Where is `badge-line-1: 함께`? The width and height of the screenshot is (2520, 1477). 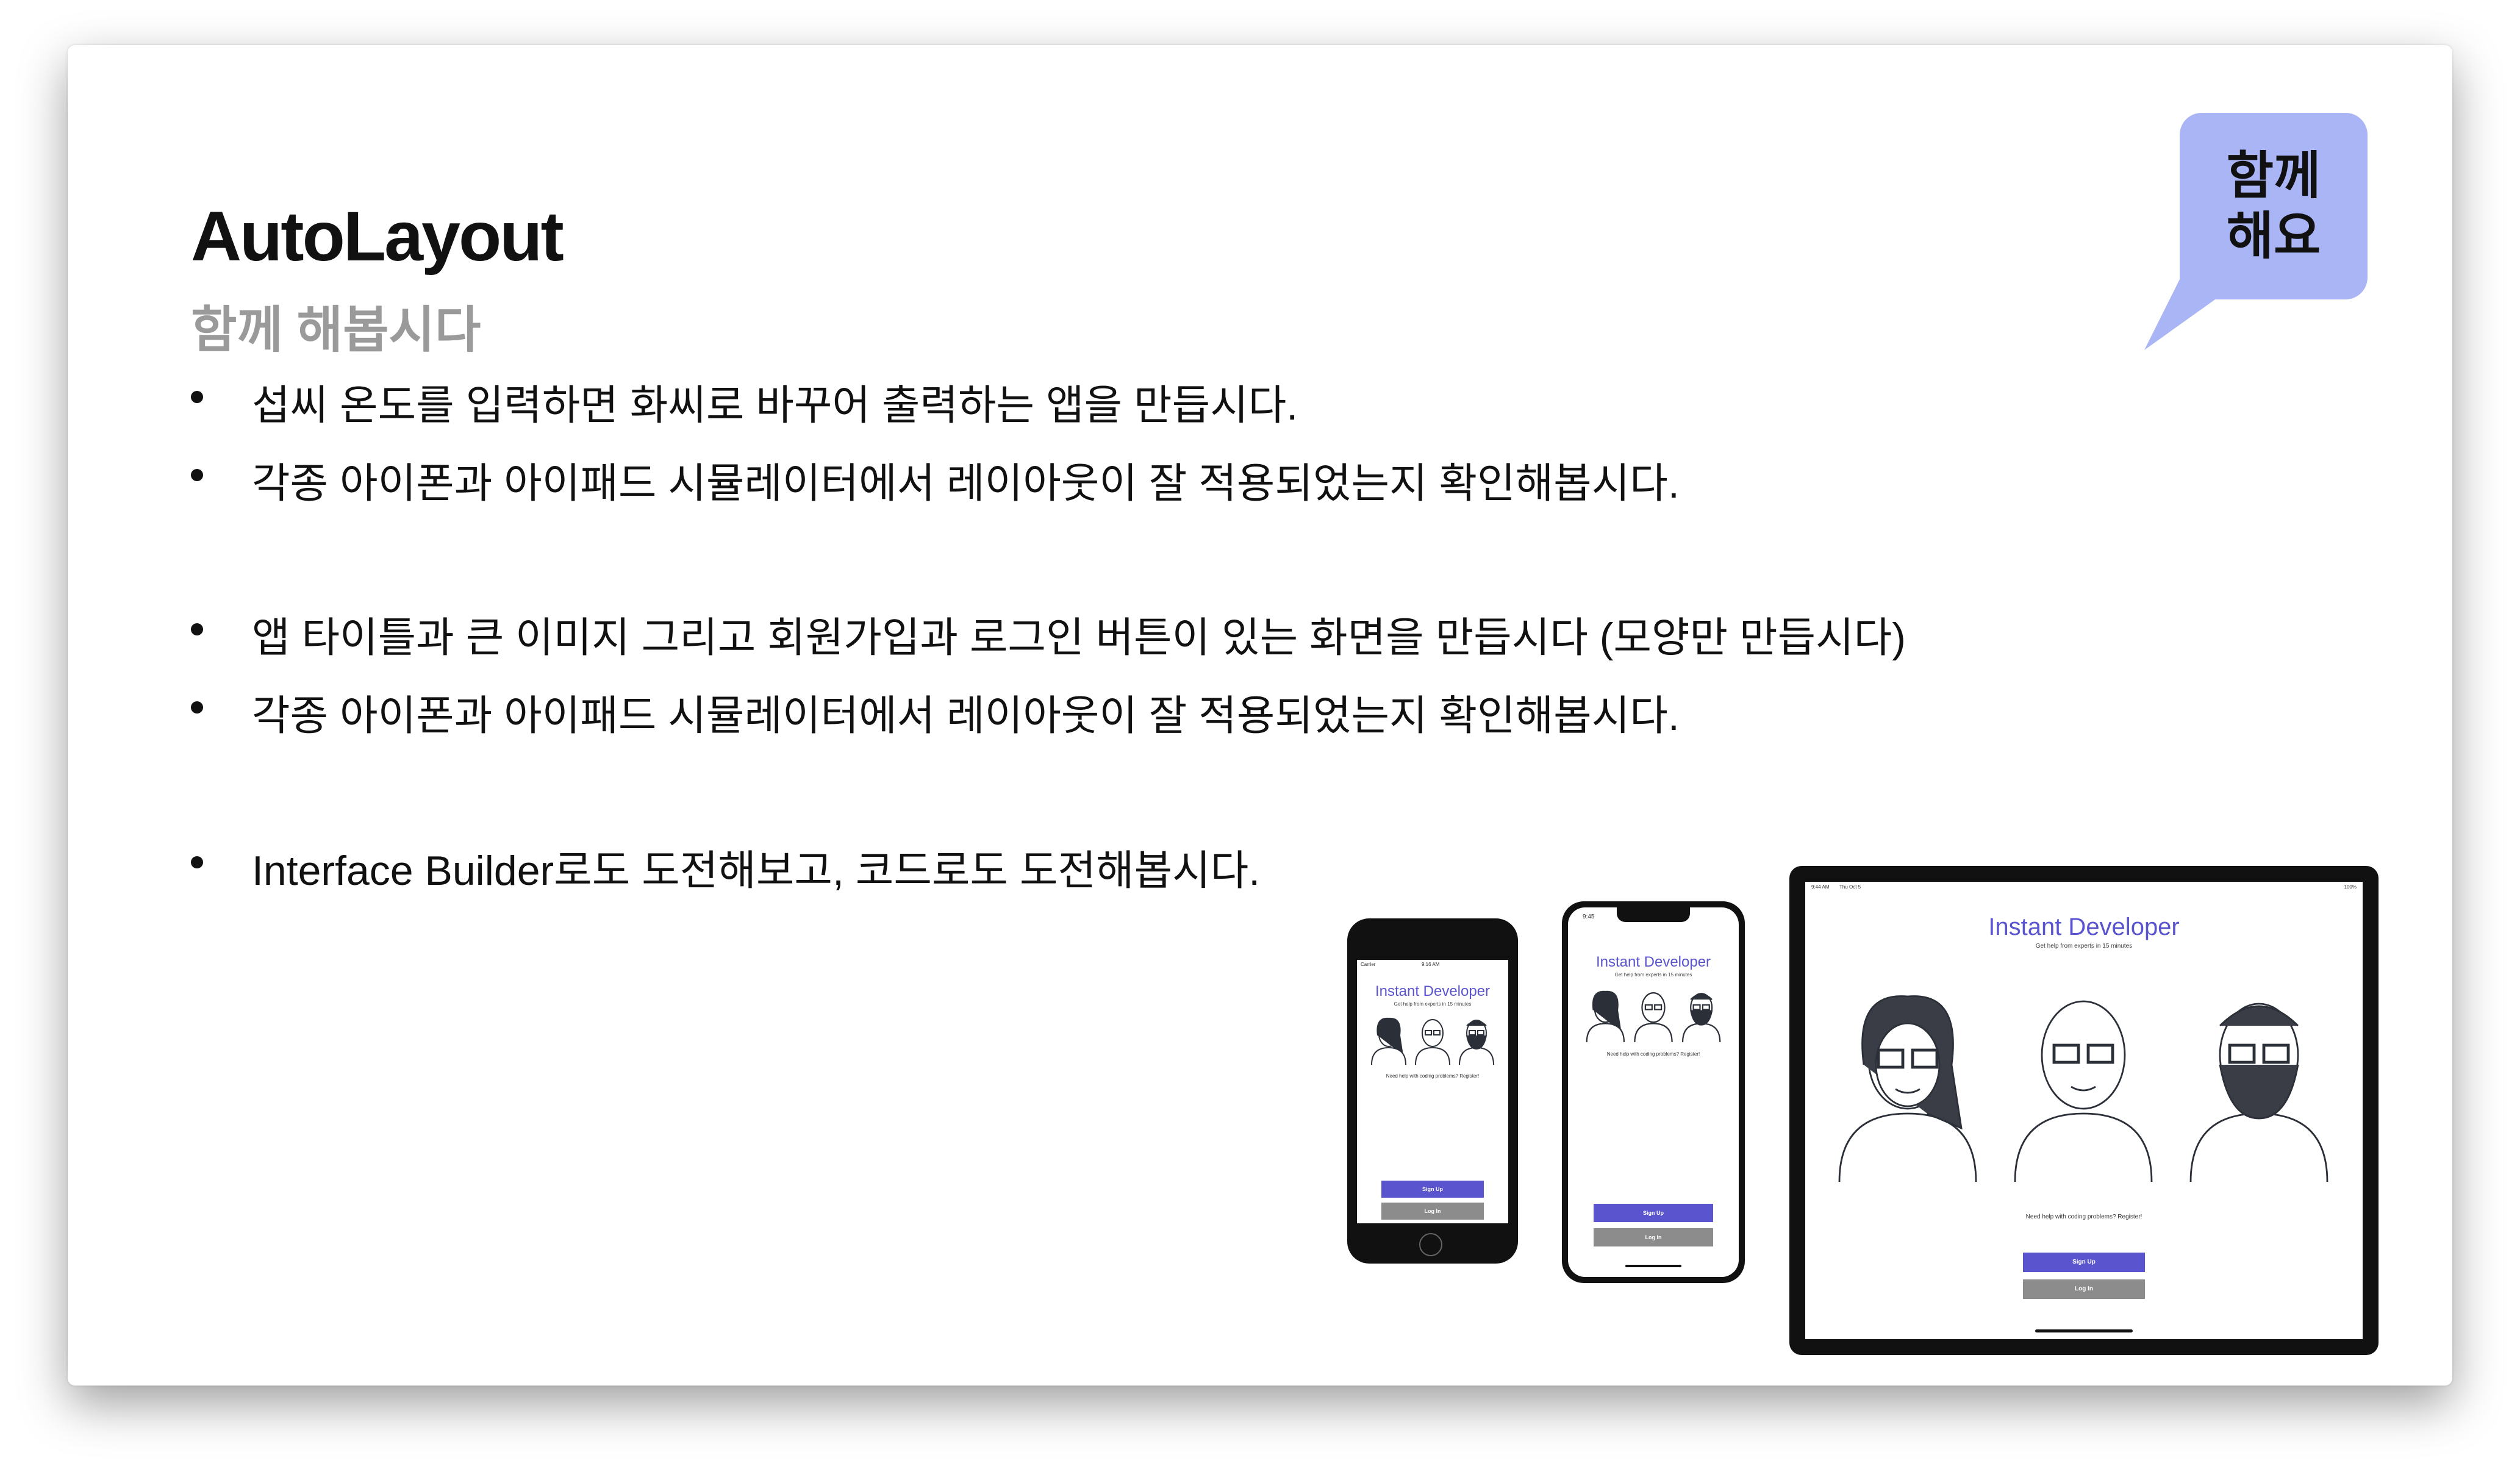
badge-line-1: 함께 is located at coordinates (2273, 175).